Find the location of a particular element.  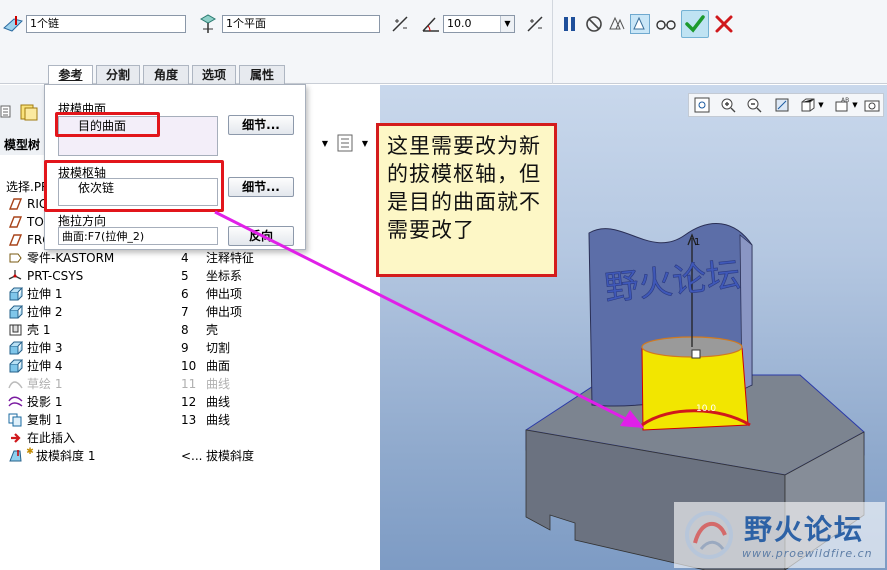

table-row: 草绘 1 11 曲线 is located at coordinates (190, 384).